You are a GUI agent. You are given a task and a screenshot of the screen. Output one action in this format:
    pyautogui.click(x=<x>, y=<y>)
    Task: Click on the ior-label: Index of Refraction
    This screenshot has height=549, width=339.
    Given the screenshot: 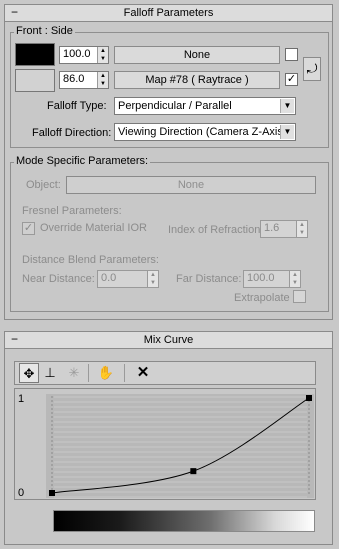 What is the action you would take?
    pyautogui.click(x=214, y=230)
    